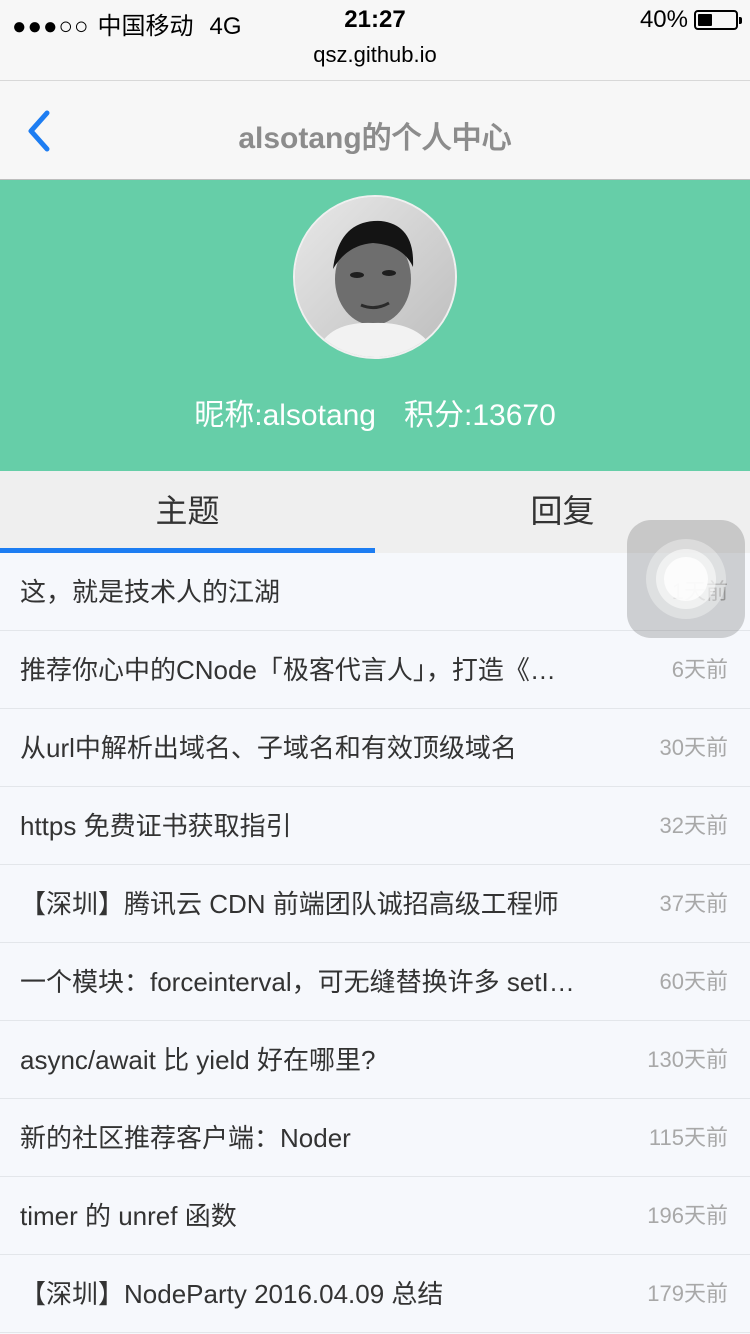 The height and width of the screenshot is (1334, 750). What do you see at coordinates (319, 1294) in the screenshot?
I see `topic-title: 【深圳】NodeParty 2016.04.09 总结` at bounding box center [319, 1294].